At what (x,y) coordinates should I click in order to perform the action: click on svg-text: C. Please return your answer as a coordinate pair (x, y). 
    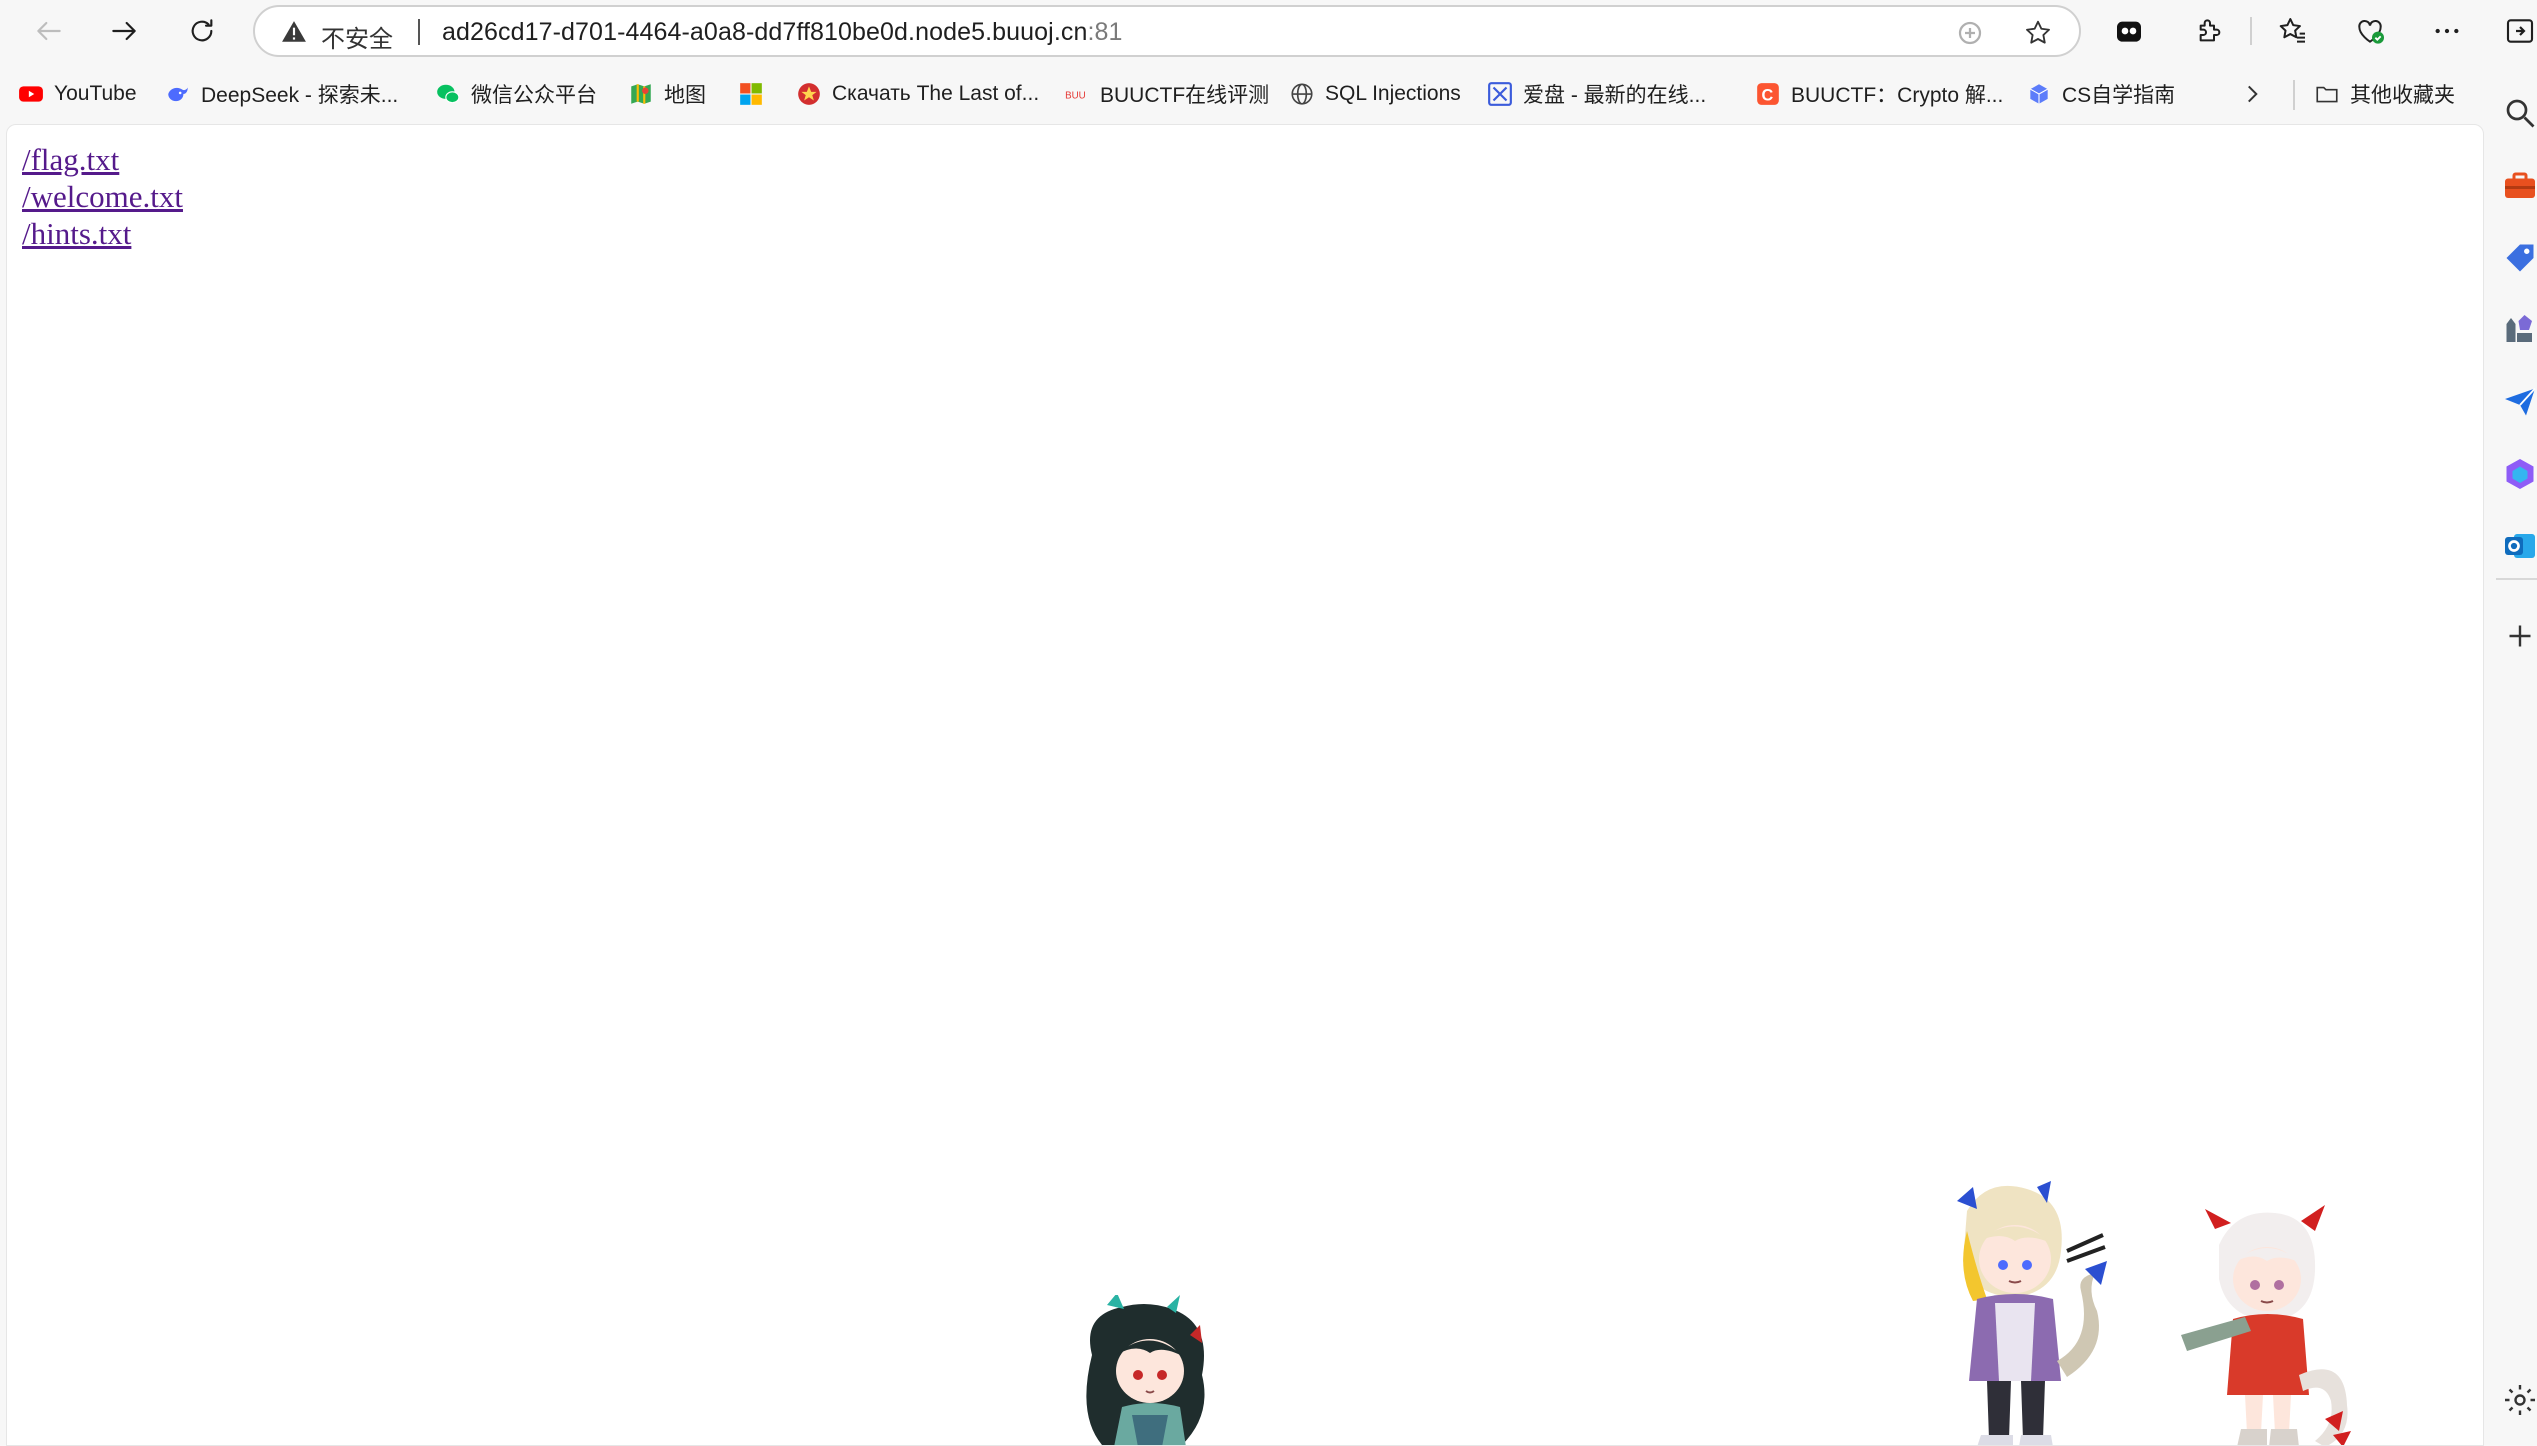
    Looking at the image, I should click on (1768, 96).